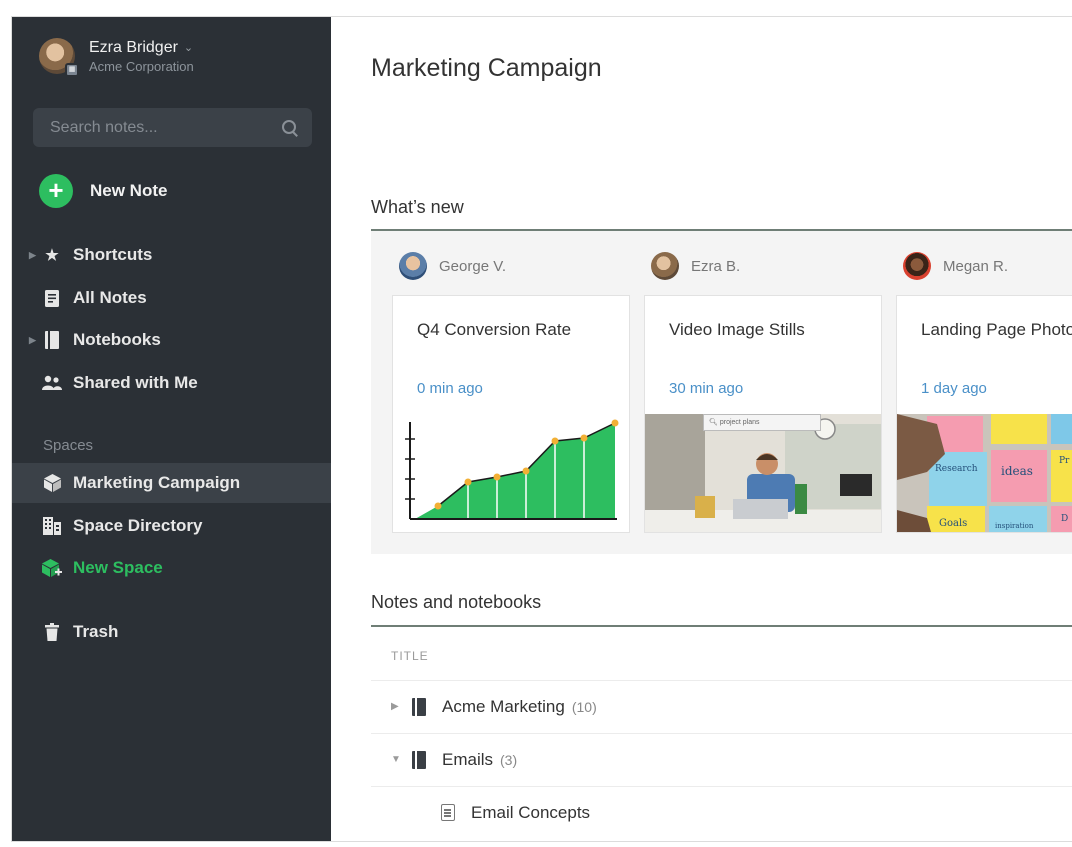 The height and width of the screenshot is (847, 1072). I want to click on sticky-note-text: Pr, so click(1064, 461).